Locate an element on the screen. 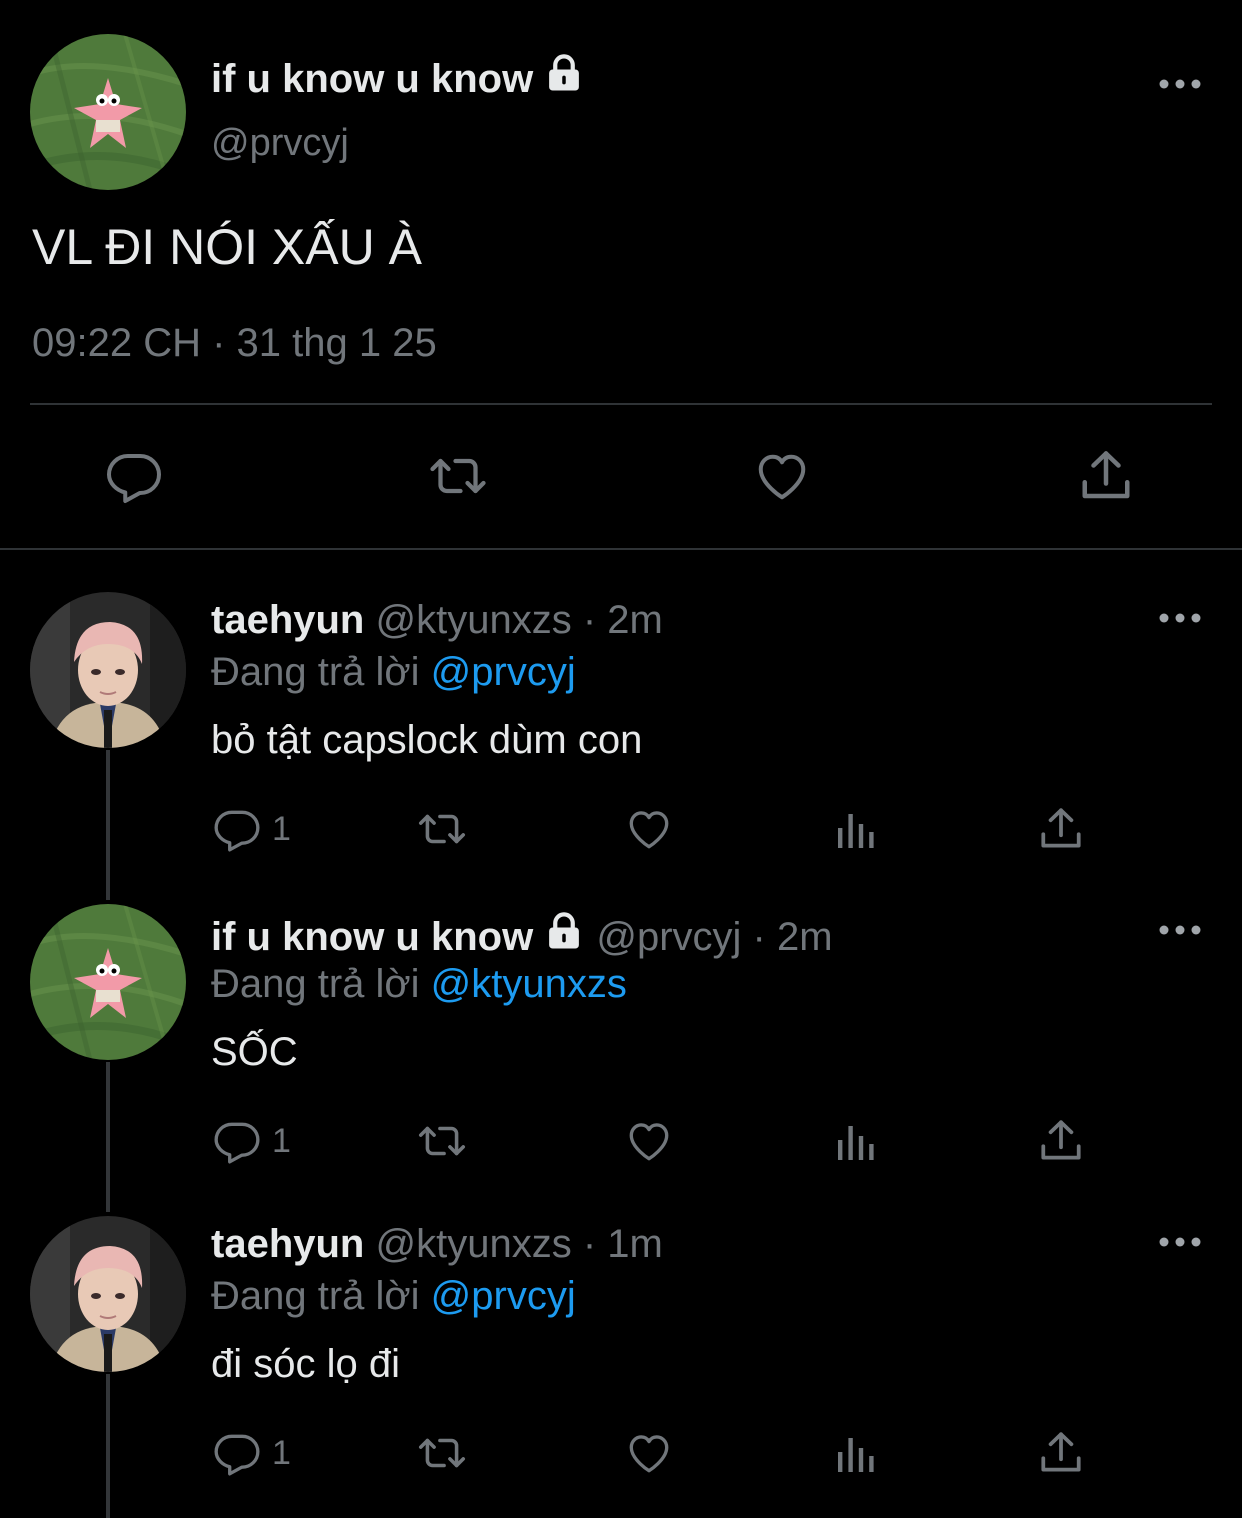 This screenshot has height=1518, width=1242. reply-text: đi sóc lọ đi is located at coordinates (305, 1364).